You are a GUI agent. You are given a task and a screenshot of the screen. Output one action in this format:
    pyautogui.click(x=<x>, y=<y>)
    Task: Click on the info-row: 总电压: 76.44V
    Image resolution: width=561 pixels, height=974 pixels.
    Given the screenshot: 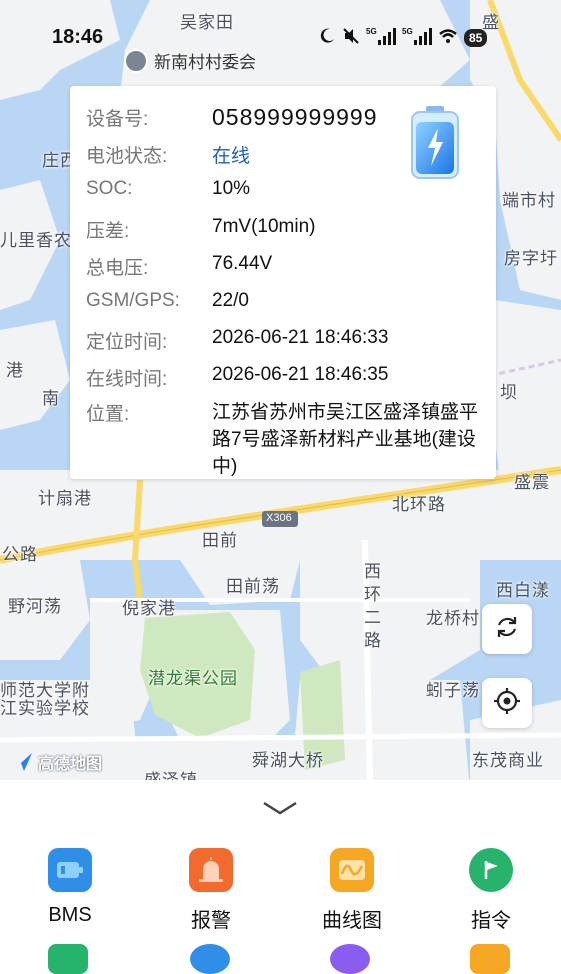 What is the action you would take?
    pyautogui.click(x=179, y=266)
    